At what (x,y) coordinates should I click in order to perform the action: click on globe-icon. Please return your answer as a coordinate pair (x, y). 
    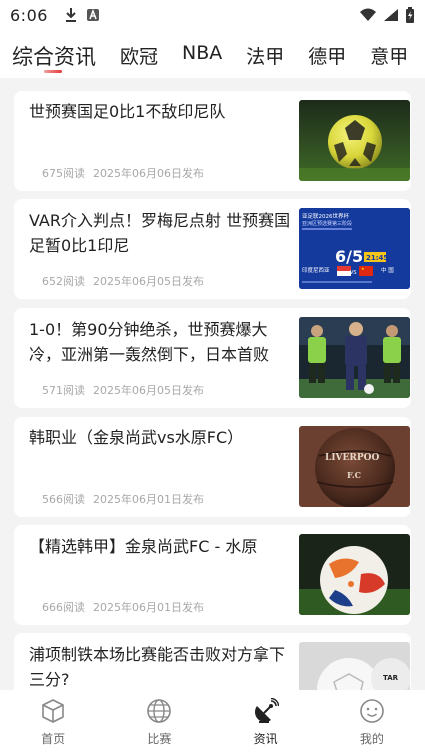
    Looking at the image, I should click on (159, 711).